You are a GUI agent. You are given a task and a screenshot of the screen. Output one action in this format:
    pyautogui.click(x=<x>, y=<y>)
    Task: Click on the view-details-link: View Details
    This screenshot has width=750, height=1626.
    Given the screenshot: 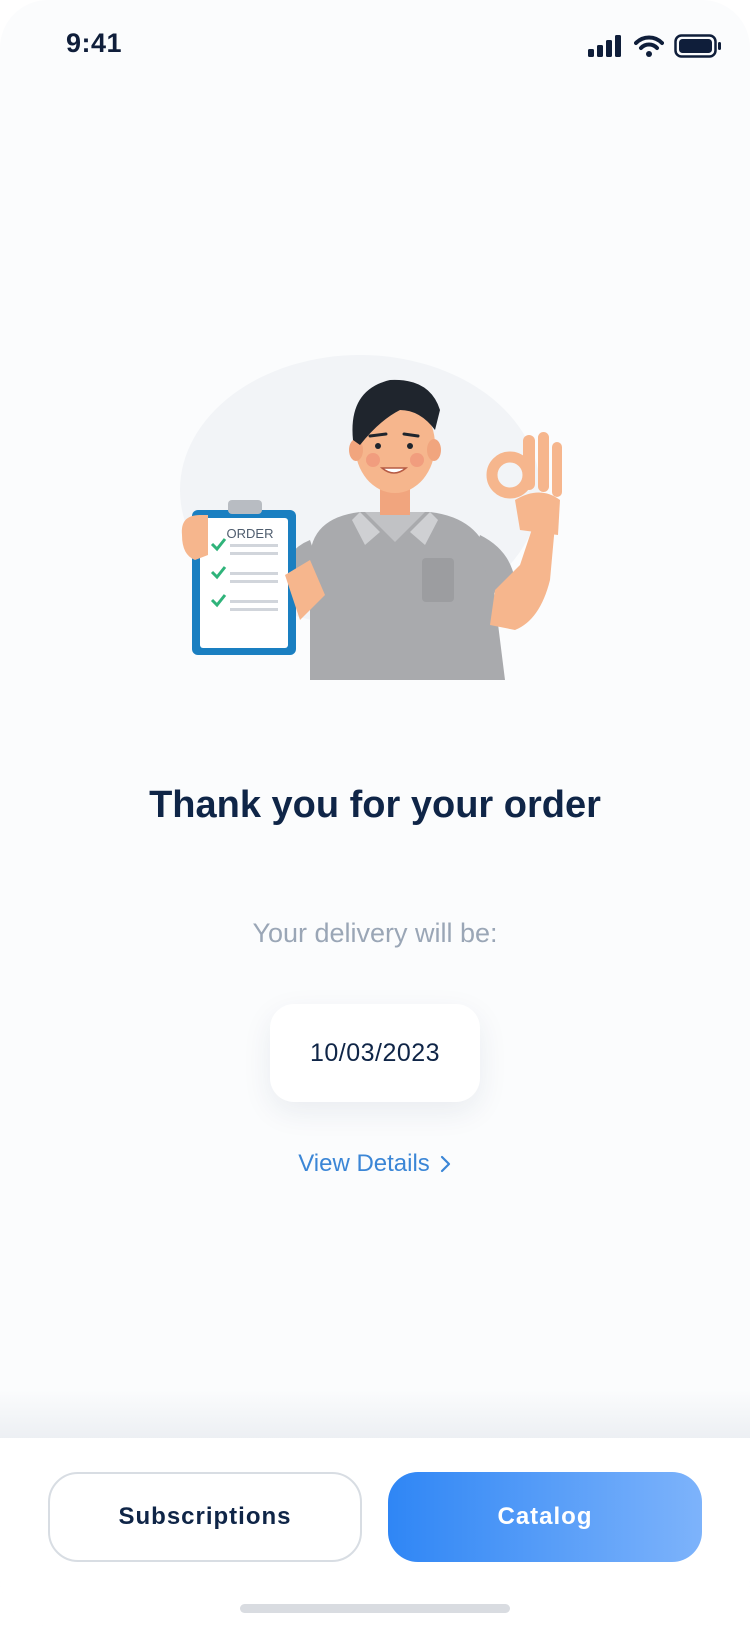 What is the action you would take?
    pyautogui.click(x=375, y=1164)
    